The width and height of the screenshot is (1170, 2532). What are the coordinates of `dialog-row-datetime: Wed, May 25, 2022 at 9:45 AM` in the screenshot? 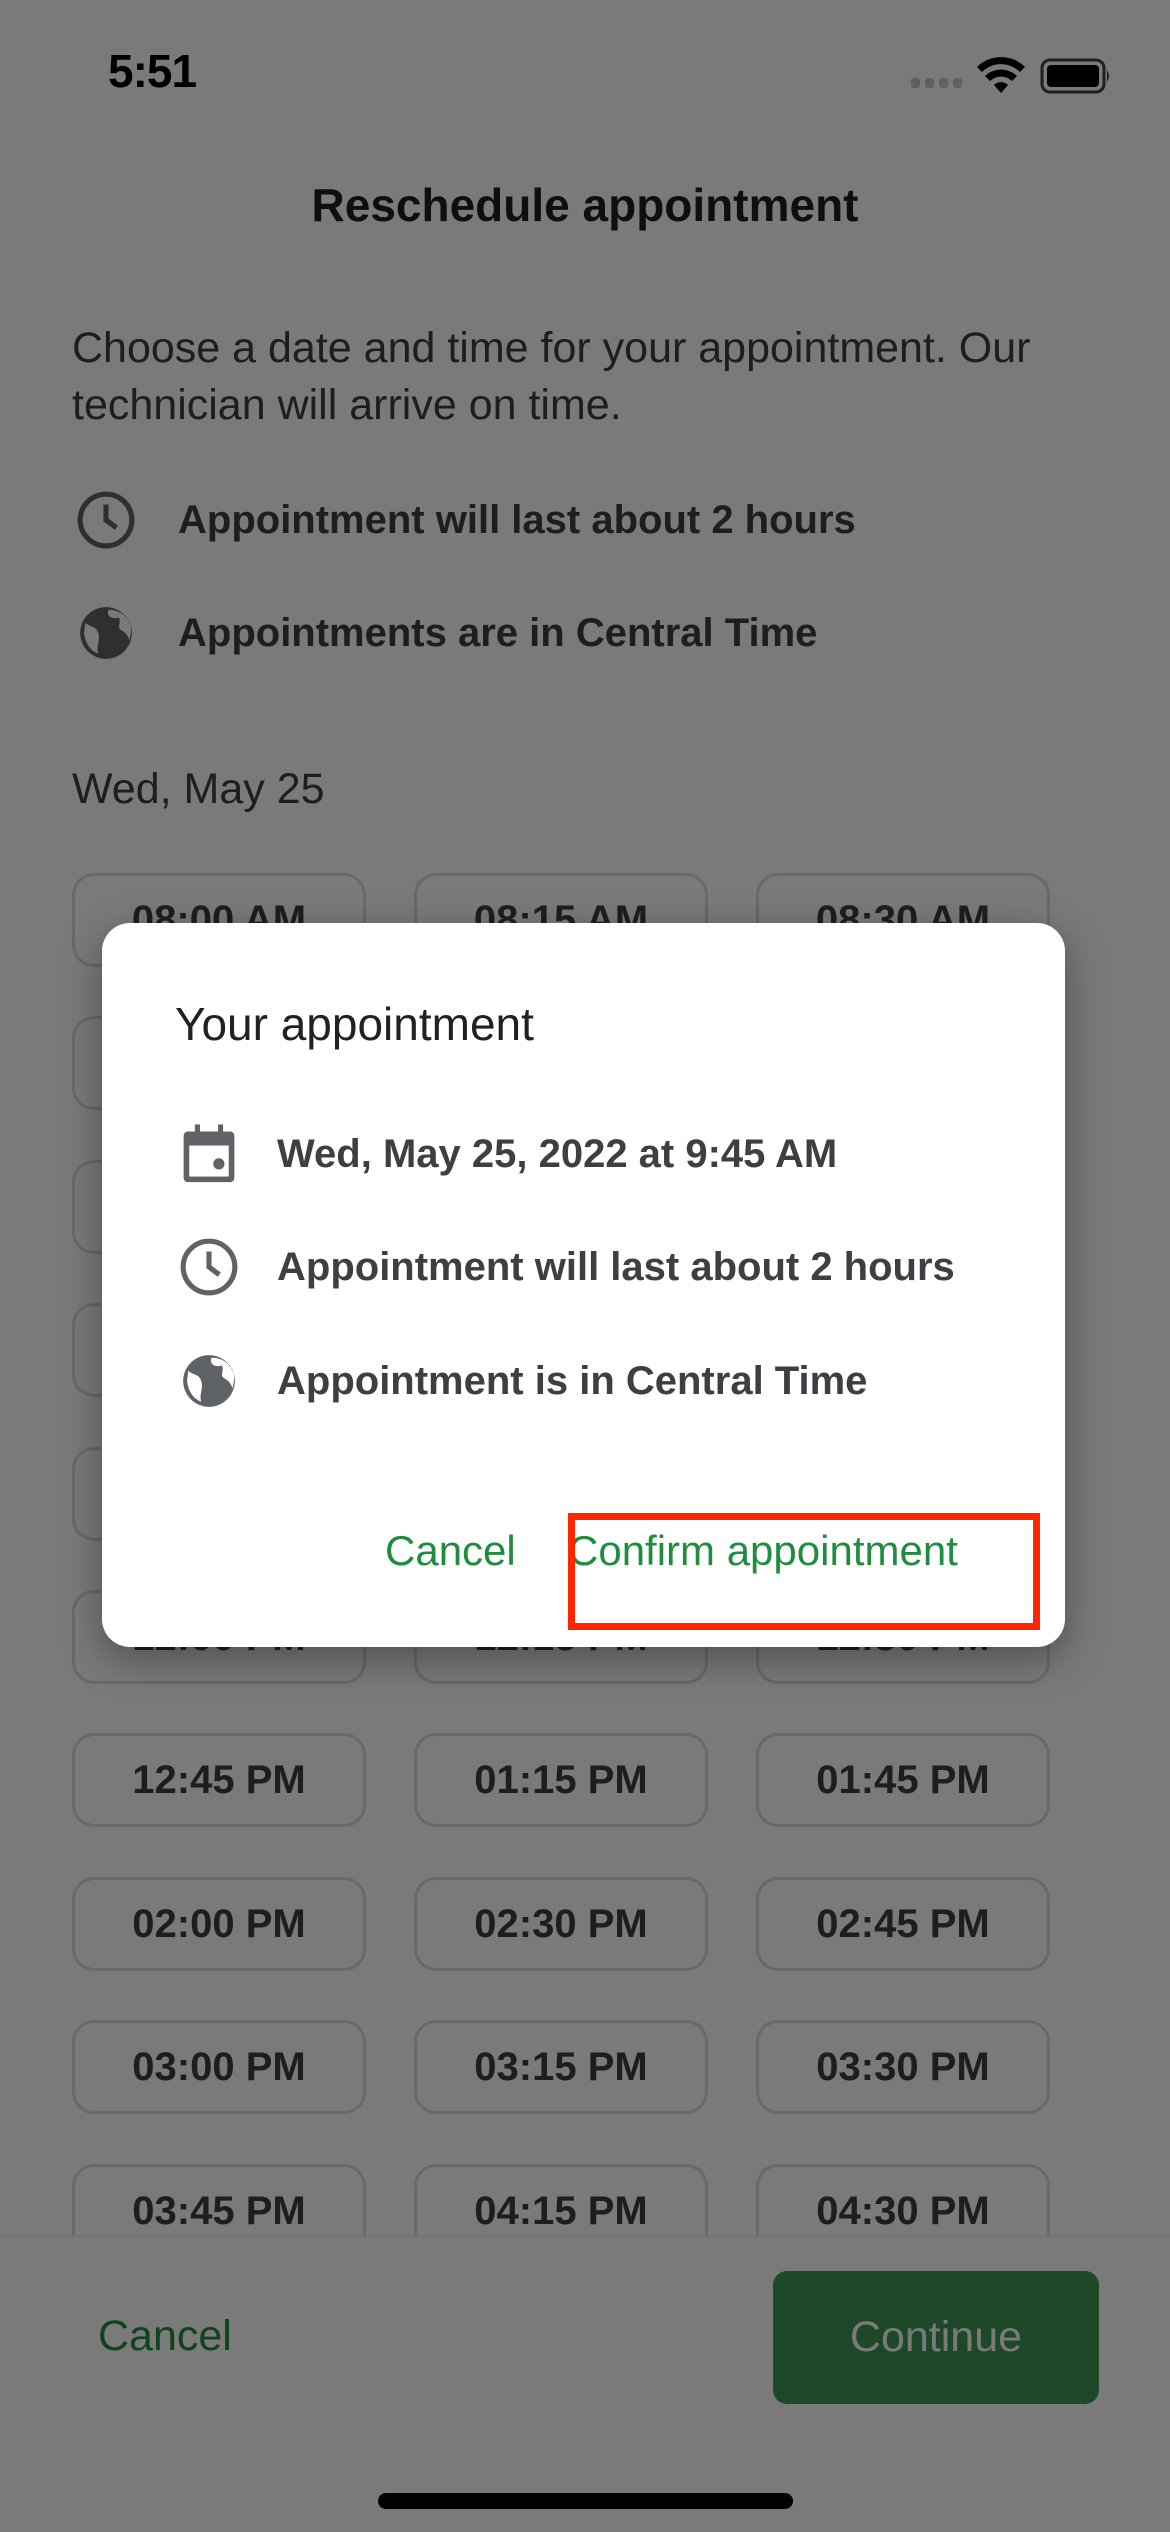 It's located at (506, 1154).